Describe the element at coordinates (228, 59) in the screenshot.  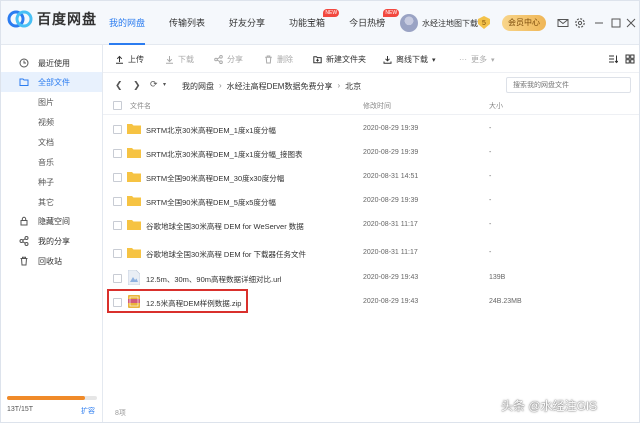
I see `share-button: 分享` at that location.